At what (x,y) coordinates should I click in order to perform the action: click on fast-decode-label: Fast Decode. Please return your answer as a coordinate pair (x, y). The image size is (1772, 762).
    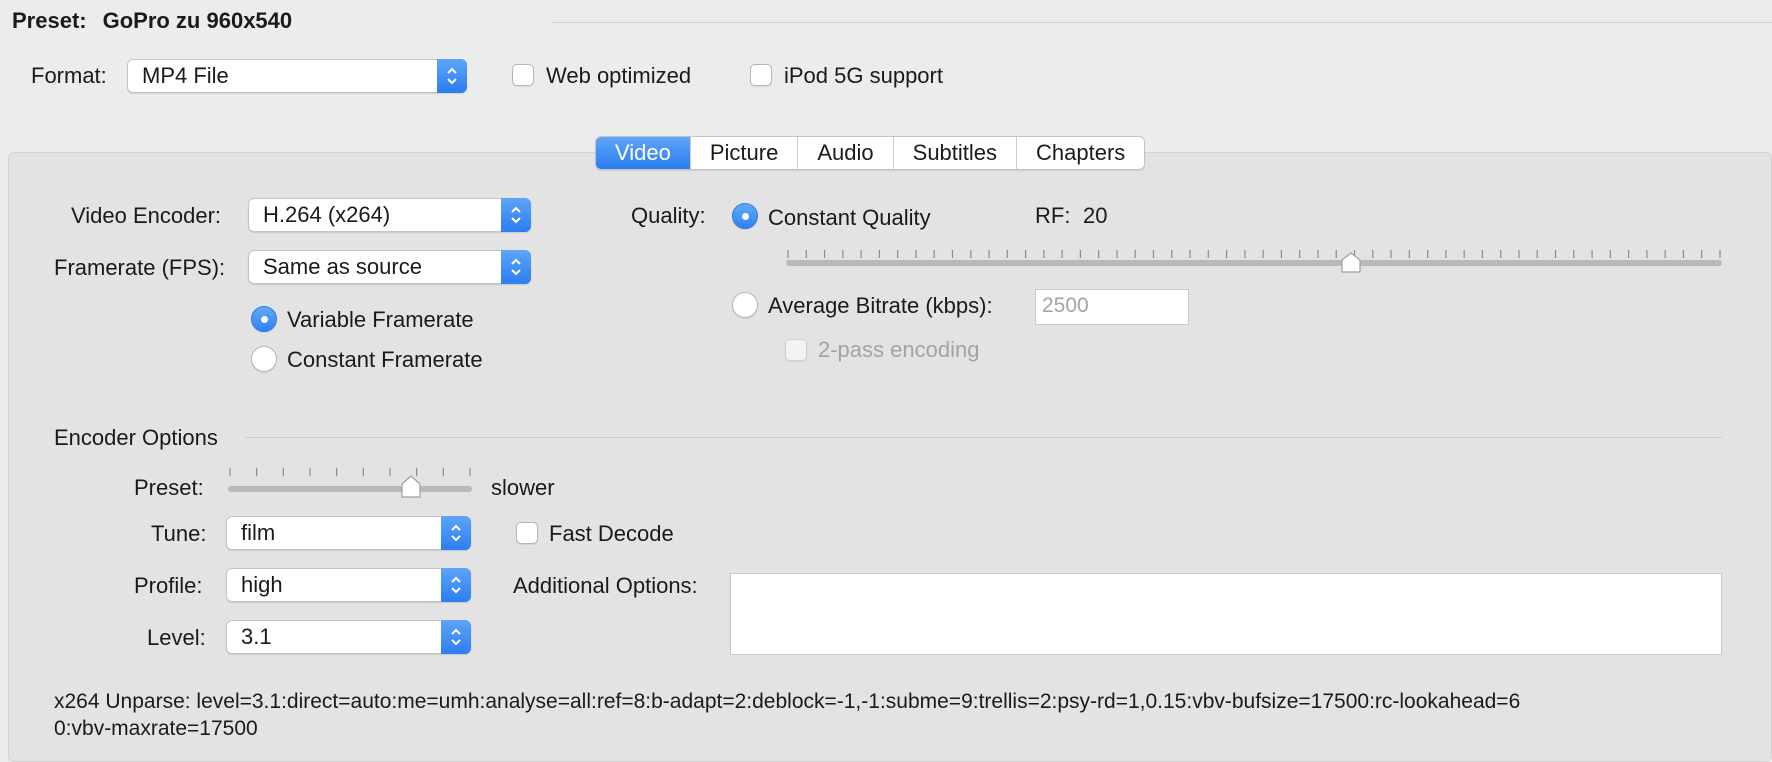
    Looking at the image, I should click on (611, 533).